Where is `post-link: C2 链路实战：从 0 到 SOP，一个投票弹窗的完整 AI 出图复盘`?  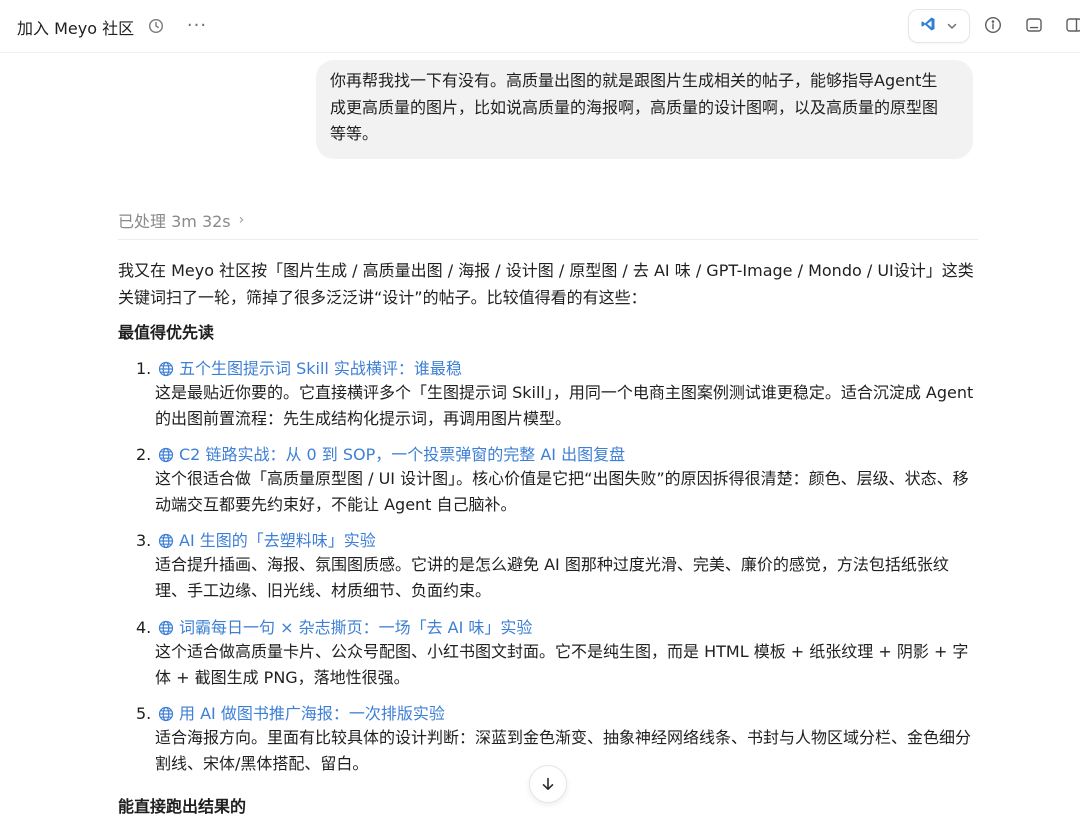
post-link: C2 链路实战：从 0 到 SOP，一个投票弹窗的完整 AI 出图复盘 is located at coordinates (391, 454).